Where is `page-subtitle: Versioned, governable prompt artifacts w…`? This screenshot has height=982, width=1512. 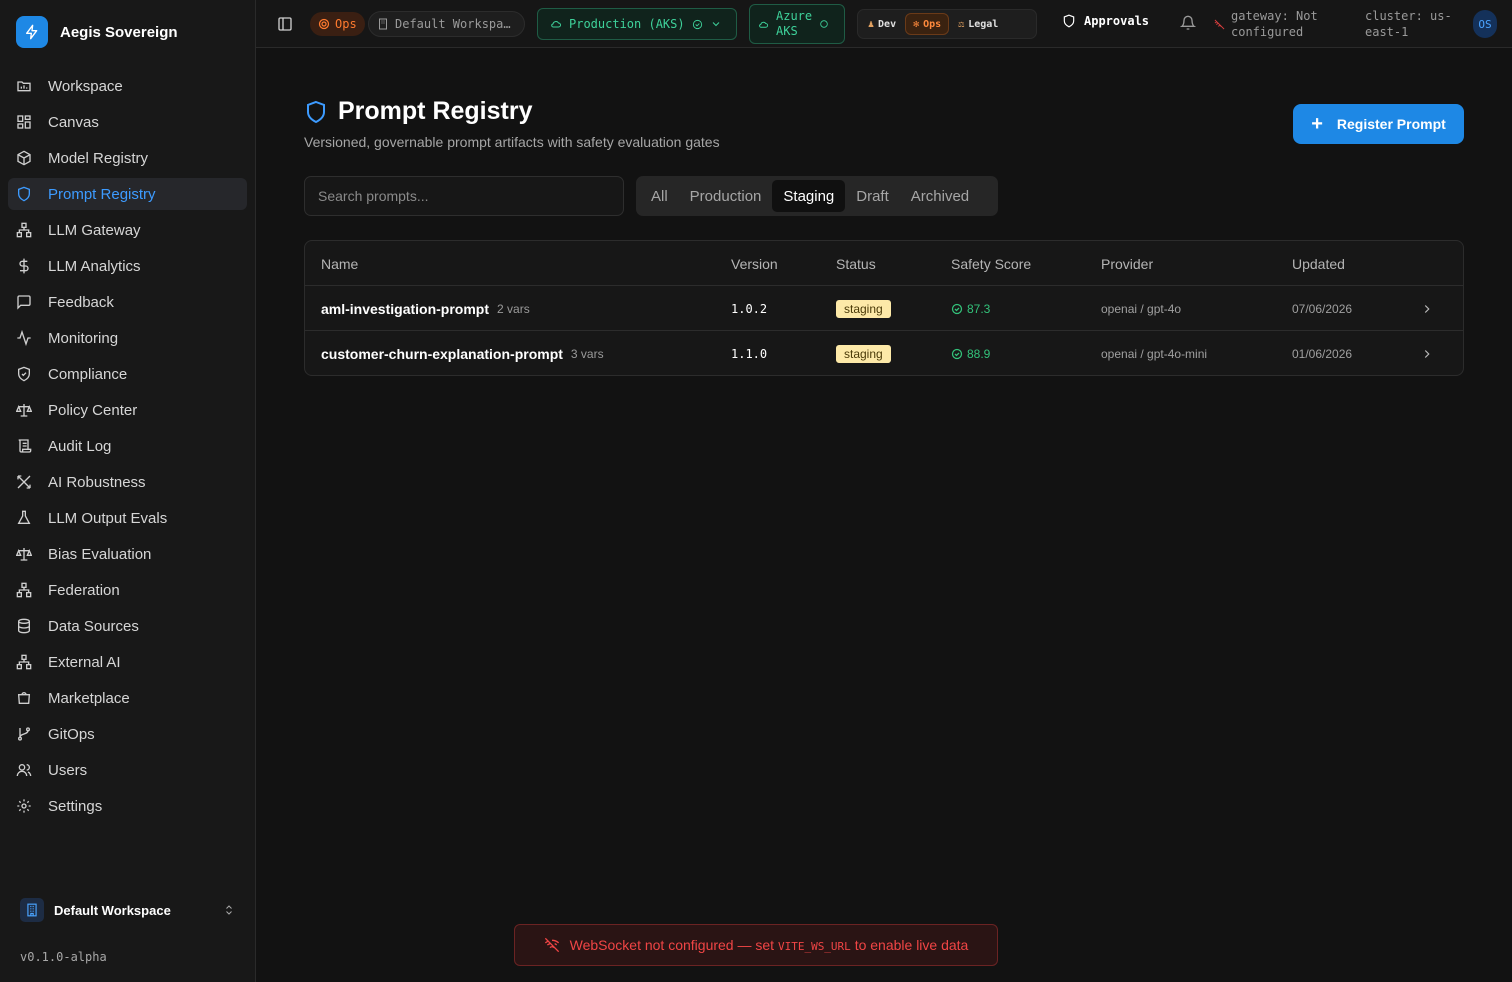 page-subtitle: Versioned, governable prompt artifacts w… is located at coordinates (512, 142).